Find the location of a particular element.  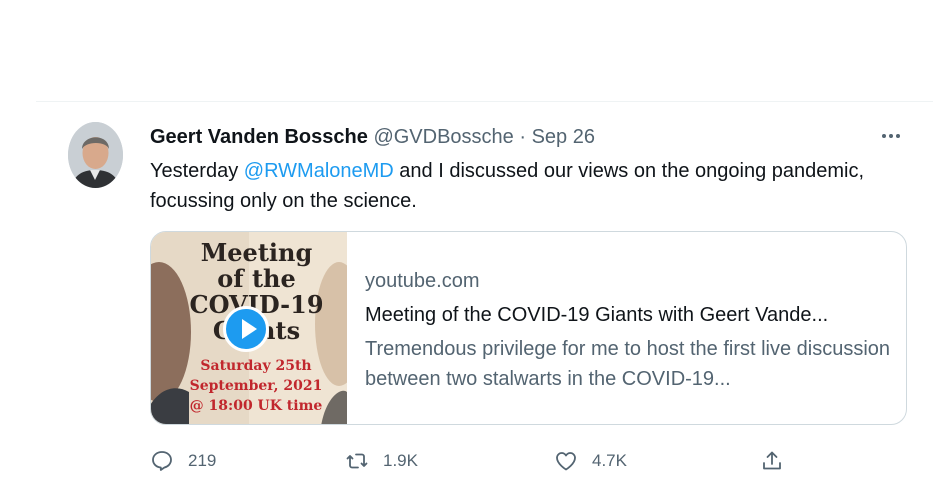

reply-button: 219 is located at coordinates (183, 461).